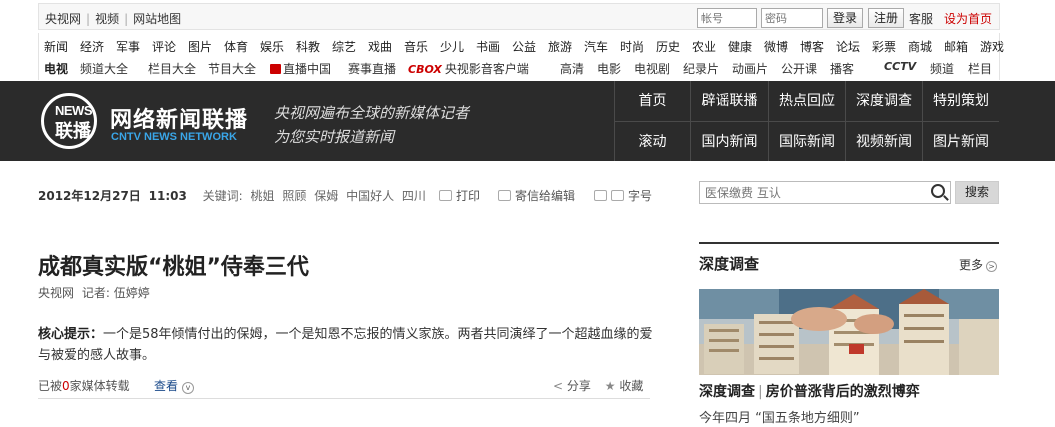  What do you see at coordinates (845, 18) in the screenshot?
I see `login-button: 登录` at bounding box center [845, 18].